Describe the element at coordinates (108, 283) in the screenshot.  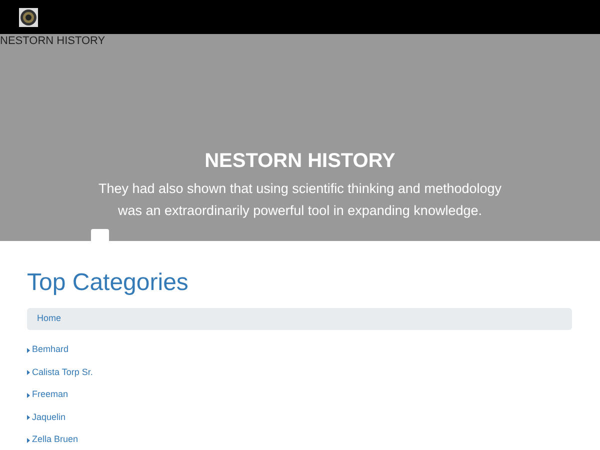
I see `section-title: Top Categories` at that location.